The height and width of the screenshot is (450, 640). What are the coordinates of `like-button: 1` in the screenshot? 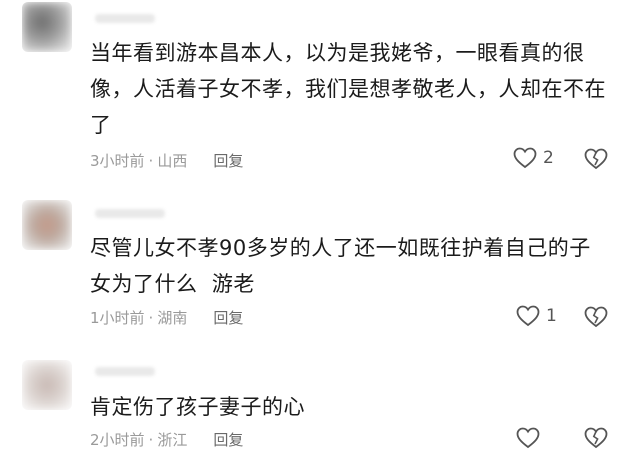 It's located at (536, 316).